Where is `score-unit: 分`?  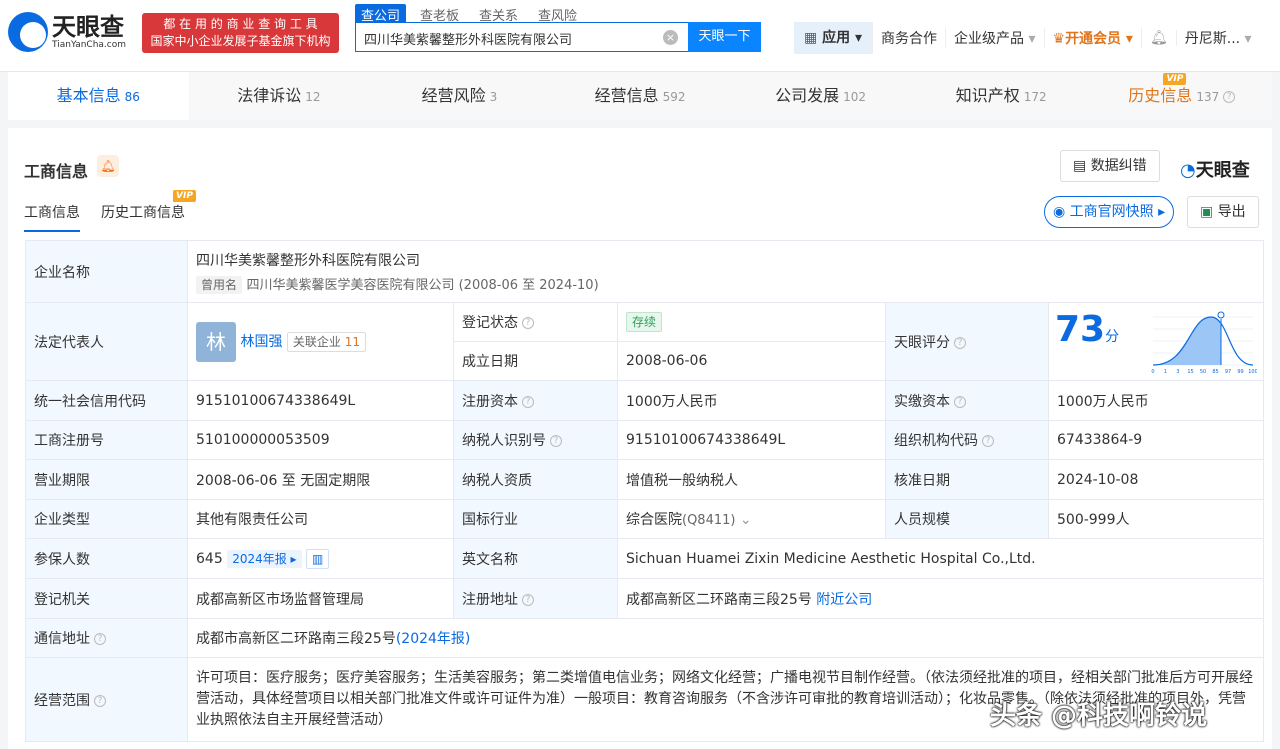 score-unit: 分 is located at coordinates (1112, 336).